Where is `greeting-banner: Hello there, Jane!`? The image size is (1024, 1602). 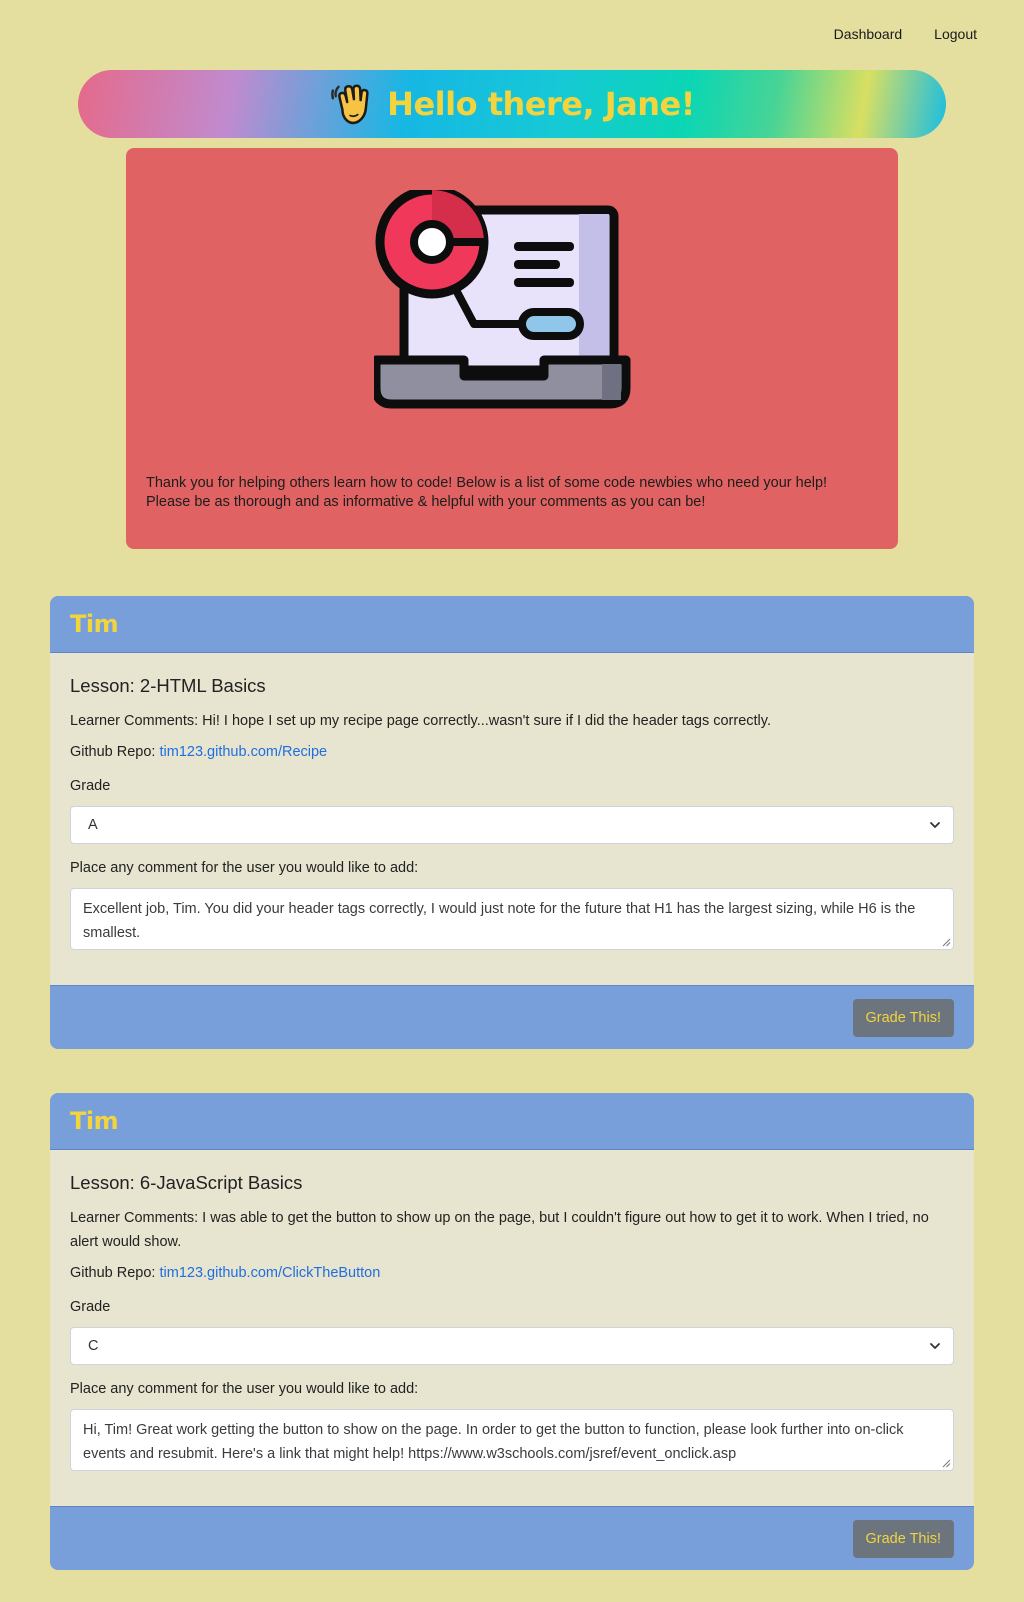 greeting-banner: Hello there, Jane! is located at coordinates (512, 104).